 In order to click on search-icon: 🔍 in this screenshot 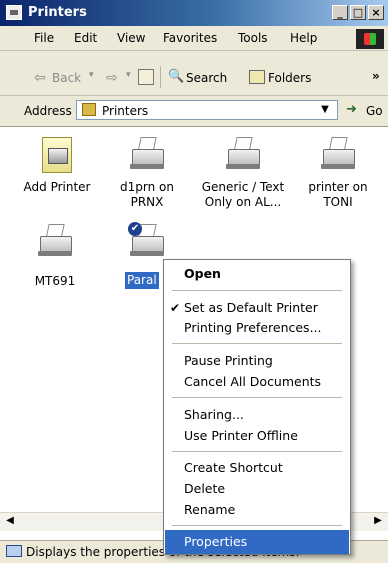, I will do `click(176, 76)`.